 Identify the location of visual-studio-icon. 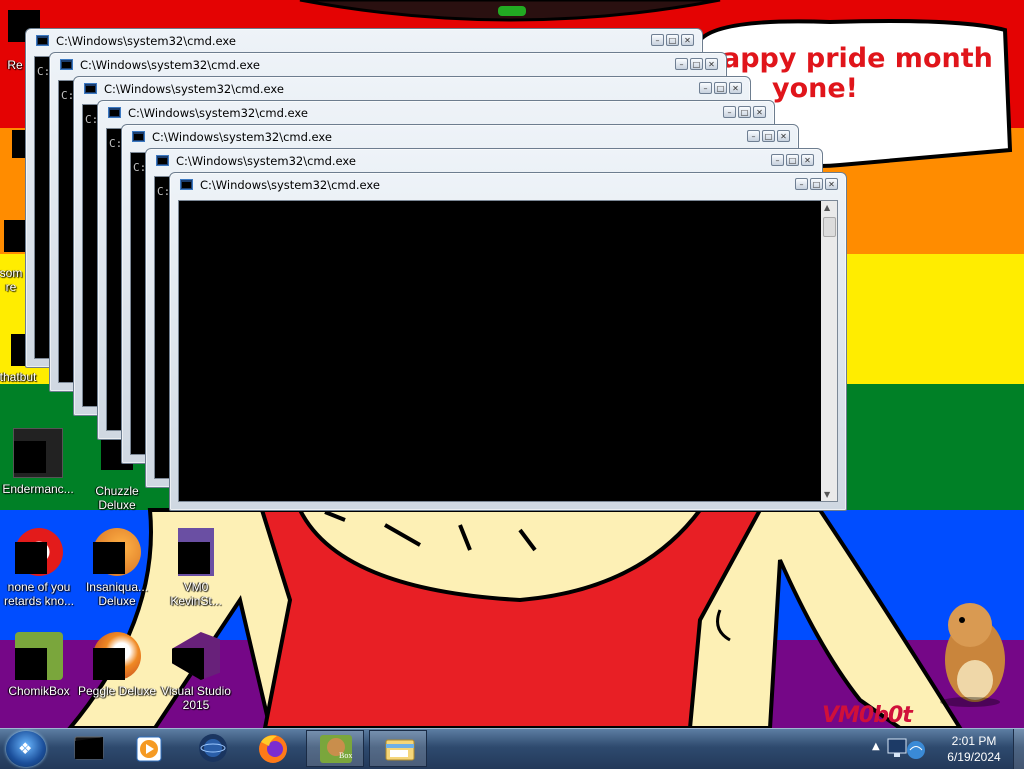
(196, 656).